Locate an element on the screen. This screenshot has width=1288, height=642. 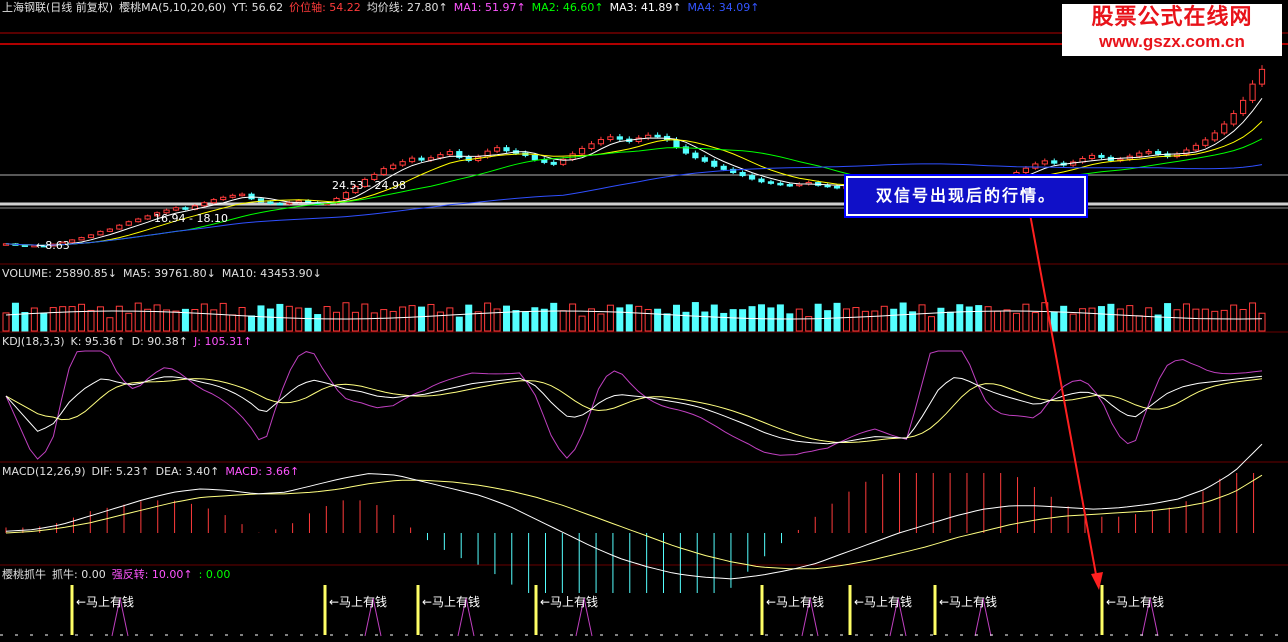
avg-line-value: 均价线: 27.80↑ is located at coordinates (407, 7).